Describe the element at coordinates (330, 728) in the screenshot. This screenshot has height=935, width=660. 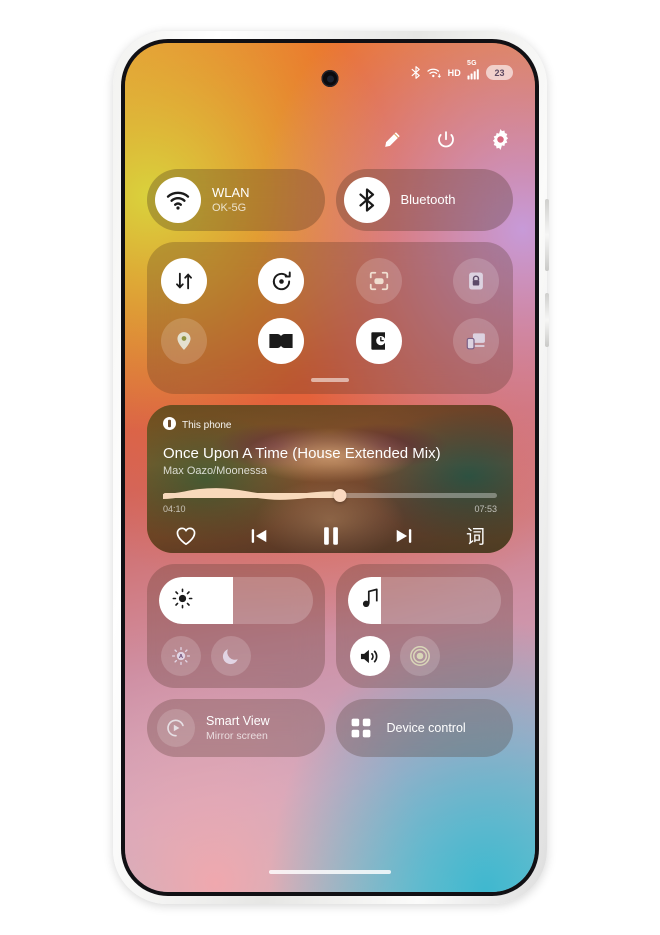
I see `bottom-pills-row: Smart View Mirror screen Device control` at that location.